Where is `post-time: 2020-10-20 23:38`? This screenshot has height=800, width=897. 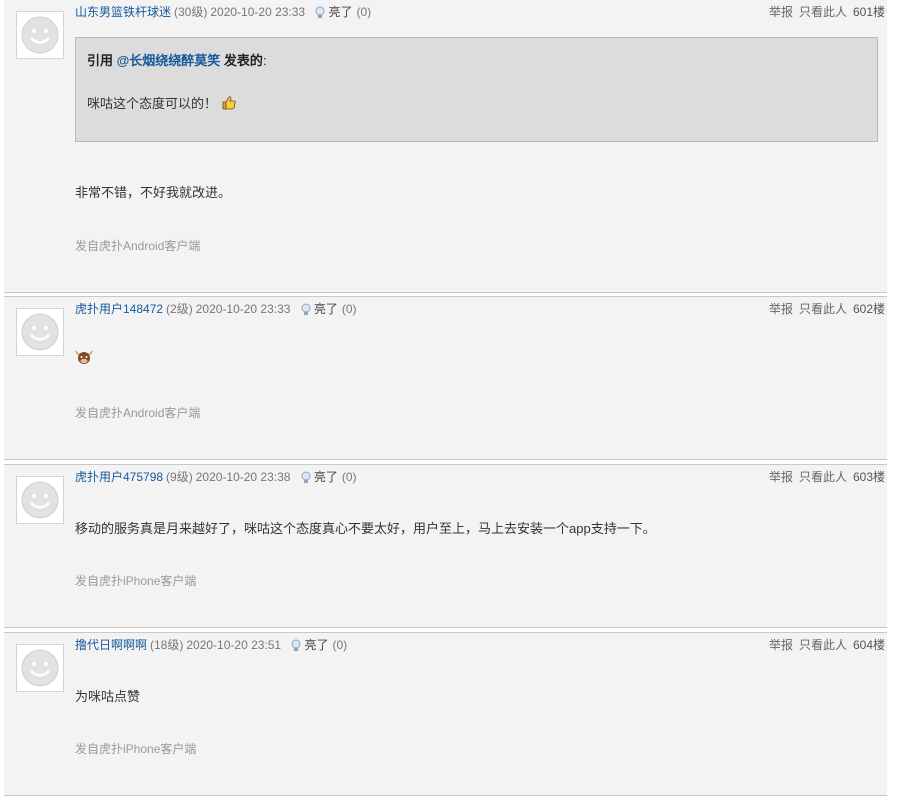 post-time: 2020-10-20 23:38 is located at coordinates (243, 477).